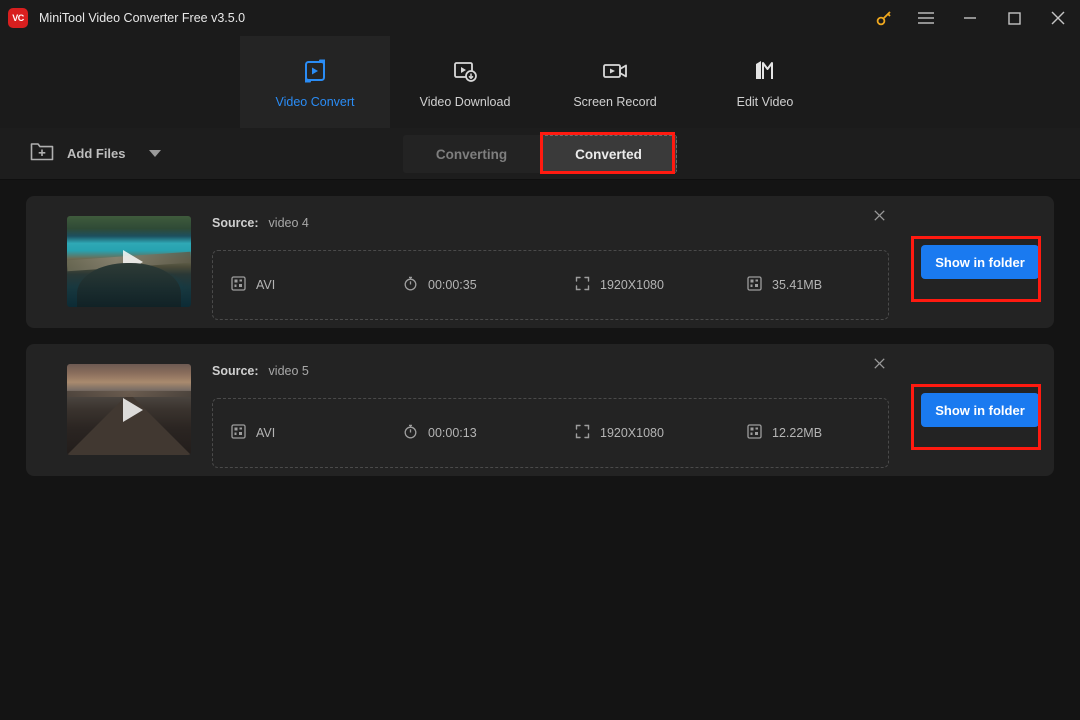 The width and height of the screenshot is (1080, 720). Describe the element at coordinates (615, 101) in the screenshot. I see `tab-screen-record-label: Screen Record` at that location.